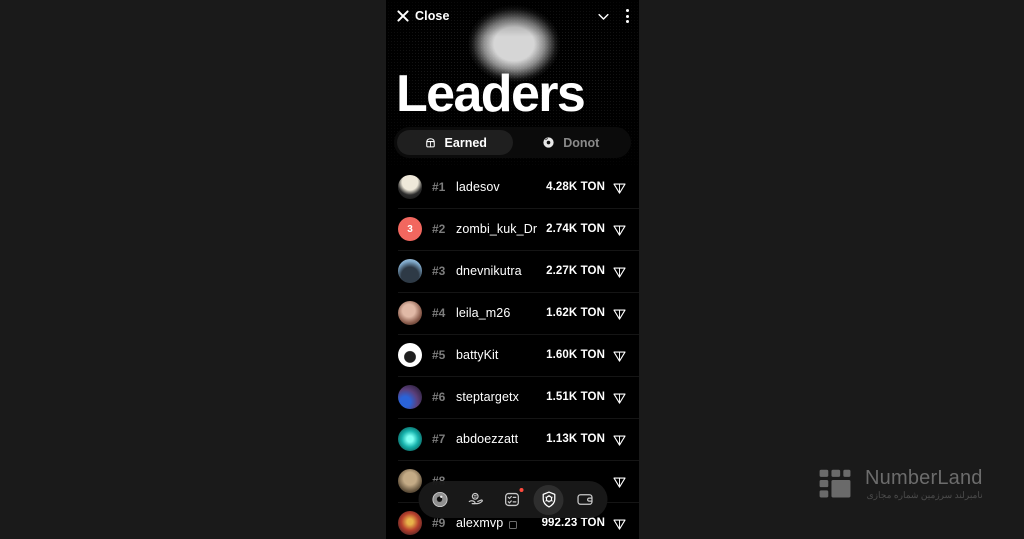  I want to click on table-row: #6 steptargetx 1.51K TON, so click(512, 397).